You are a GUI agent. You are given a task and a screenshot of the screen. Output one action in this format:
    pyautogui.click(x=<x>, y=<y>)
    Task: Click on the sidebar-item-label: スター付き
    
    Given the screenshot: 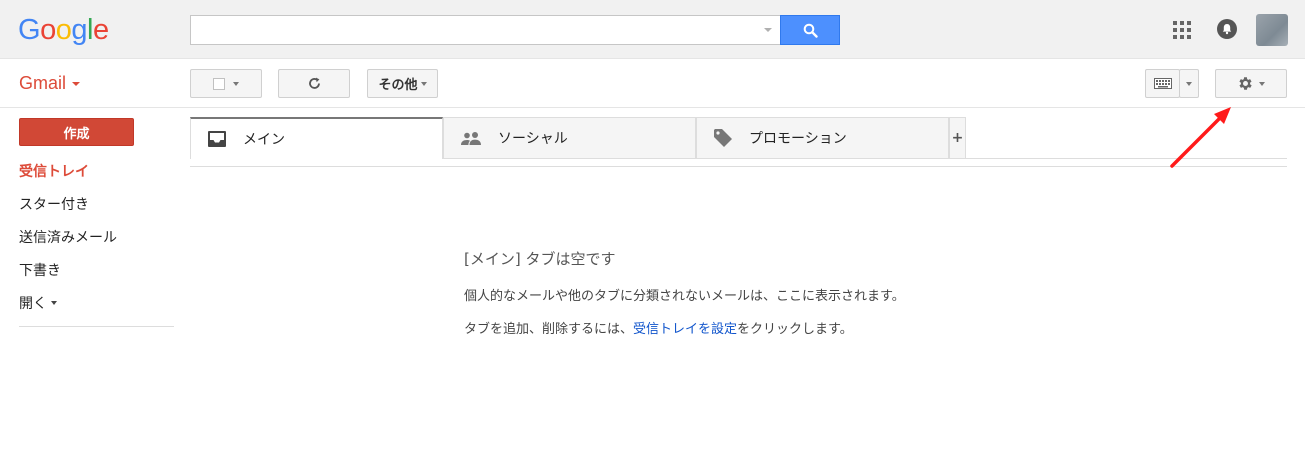 What is the action you would take?
    pyautogui.click(x=54, y=205)
    